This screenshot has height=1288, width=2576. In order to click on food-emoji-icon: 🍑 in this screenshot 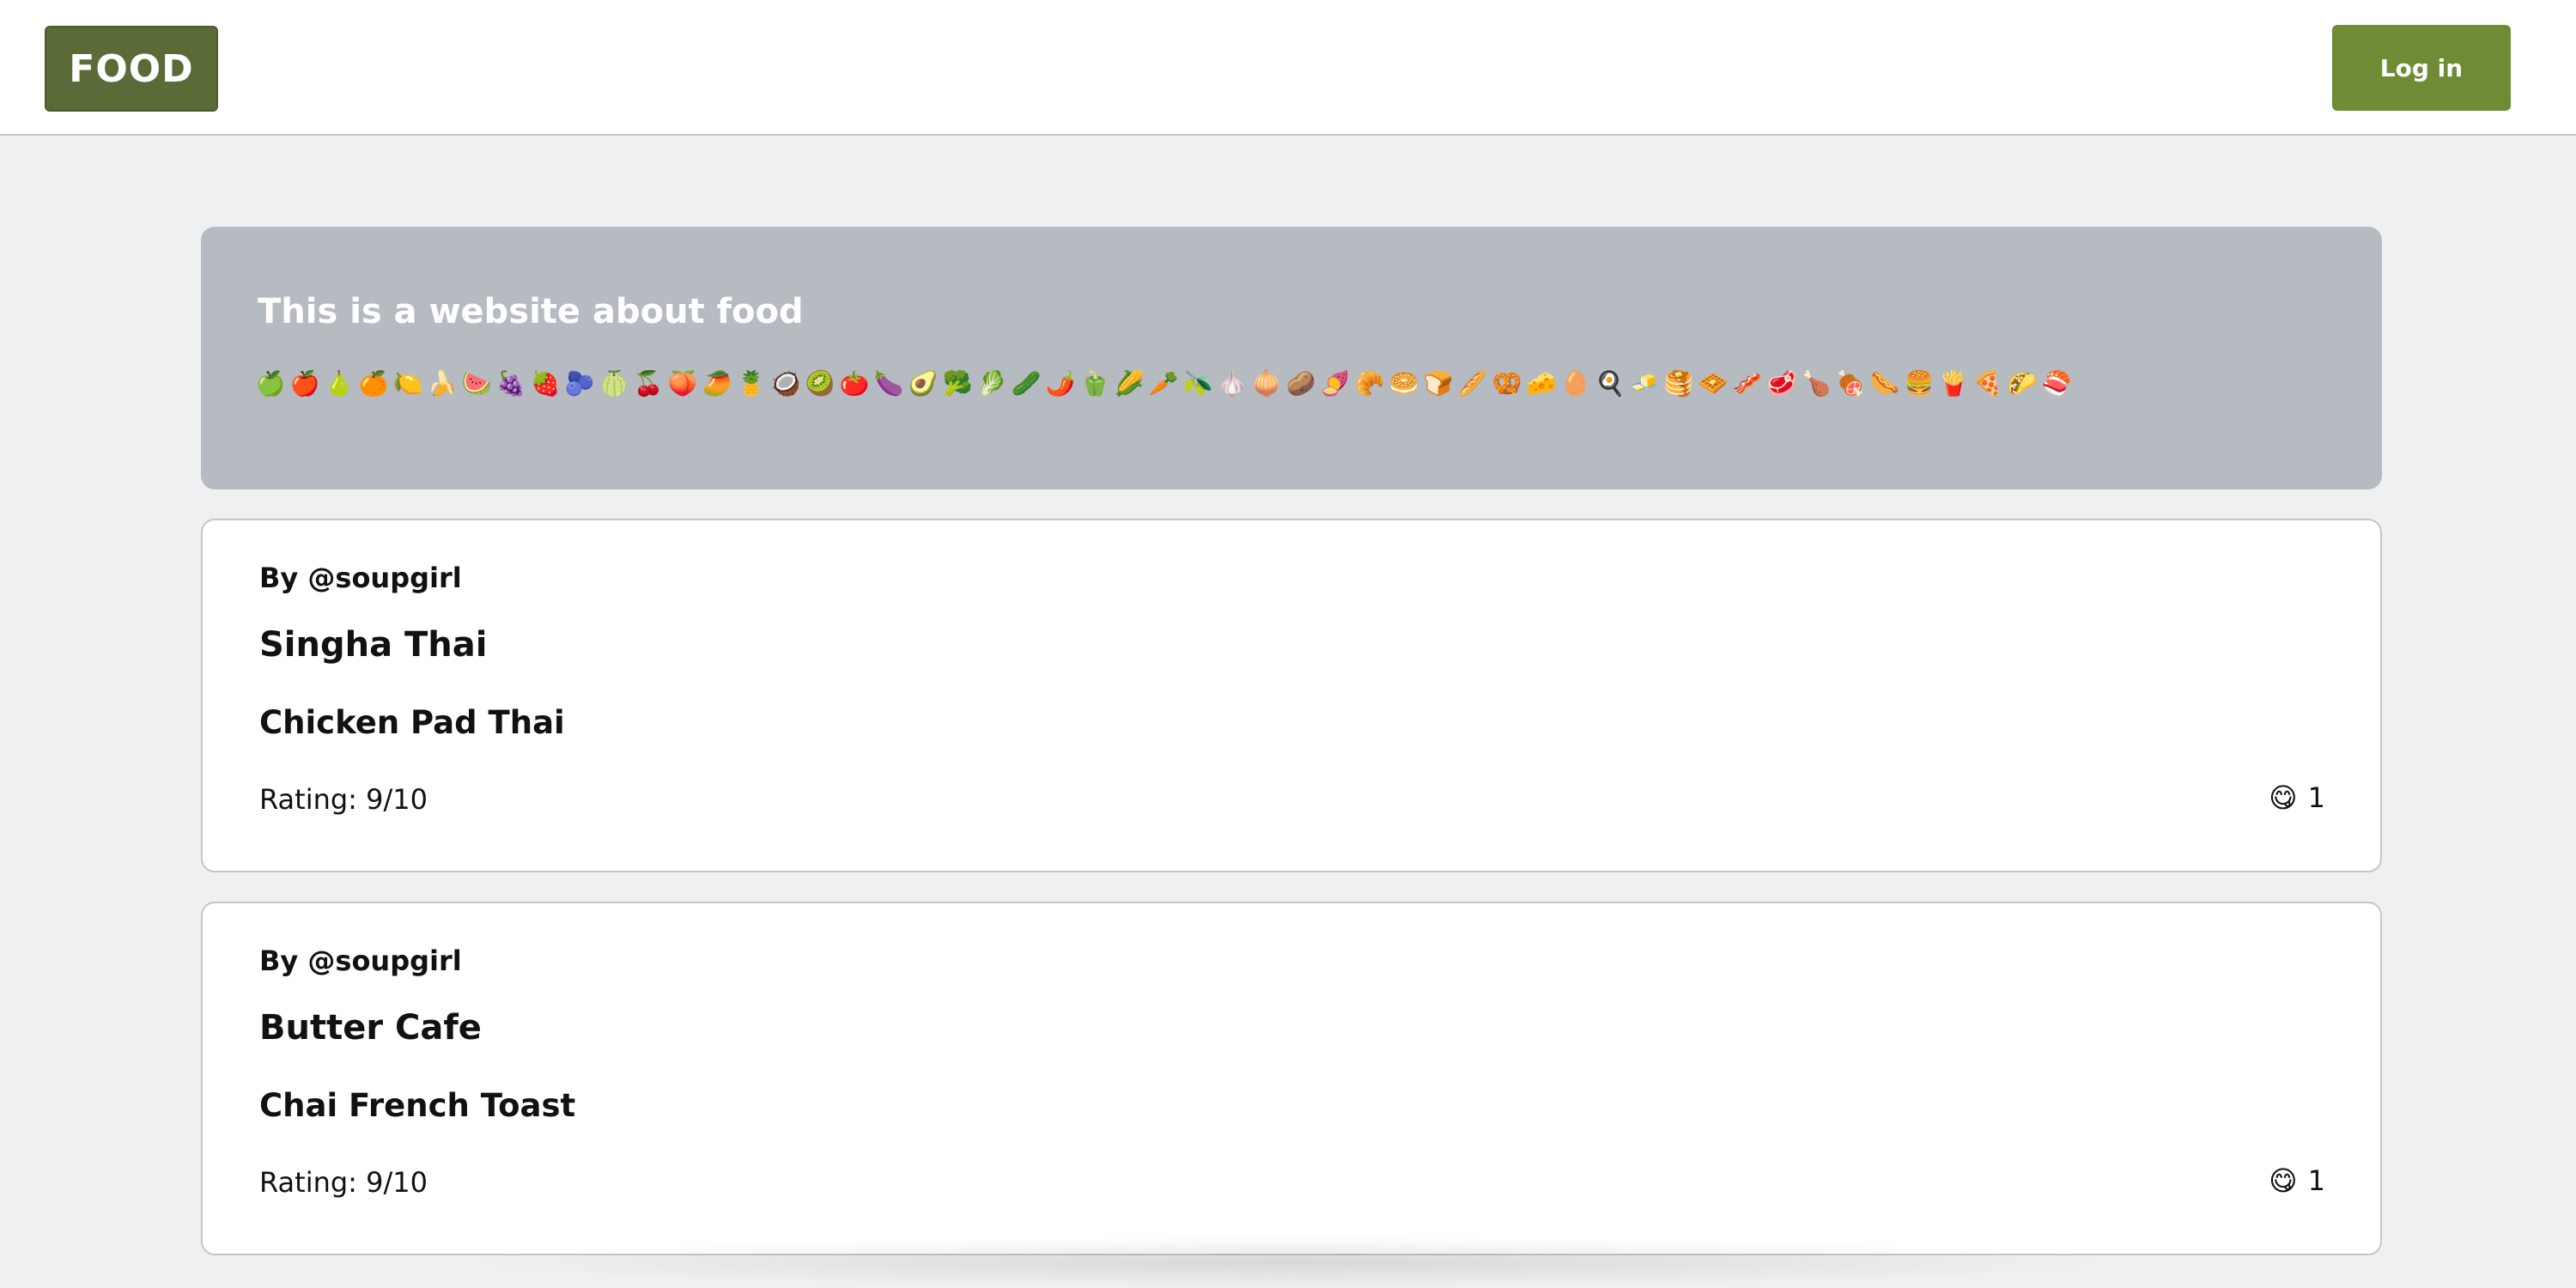, I will do `click(682, 383)`.